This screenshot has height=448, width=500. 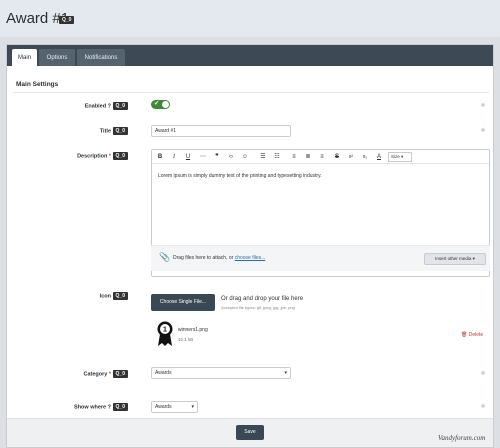 I want to click on description-label: Description * Q_0, so click(x=102, y=156).